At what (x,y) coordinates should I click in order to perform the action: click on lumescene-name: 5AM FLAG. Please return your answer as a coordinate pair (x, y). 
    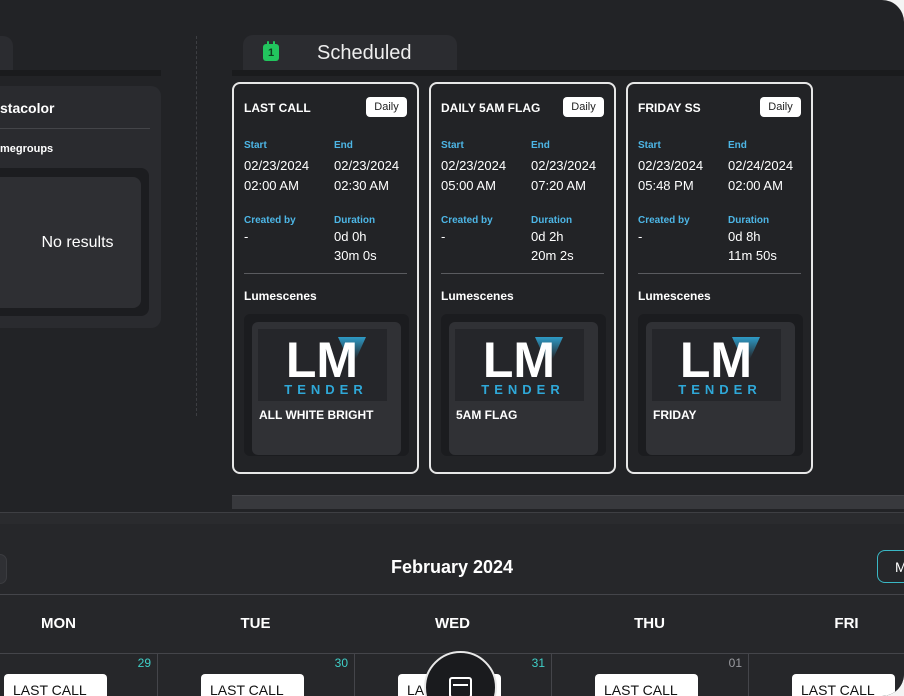
    Looking at the image, I should click on (487, 415).